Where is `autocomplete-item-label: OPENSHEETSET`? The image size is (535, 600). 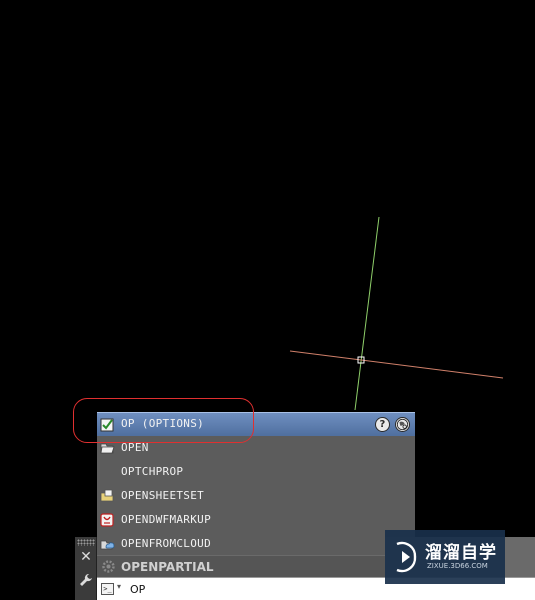
autocomplete-item-label: OPENSHEETSET is located at coordinates (163, 495).